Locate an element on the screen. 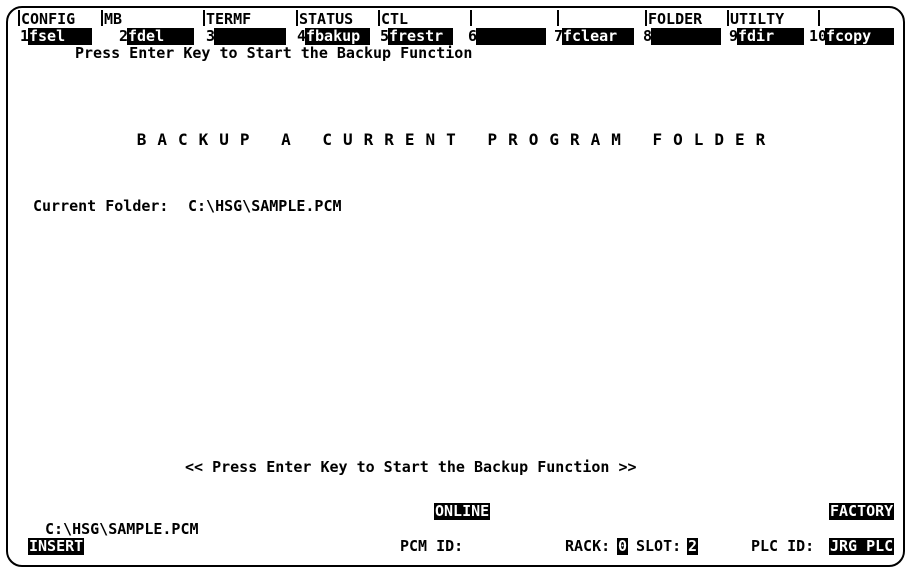 Image resolution: width=913 pixels, height=573 pixels. pcm-id-label: PCM ID: is located at coordinates (432, 546).